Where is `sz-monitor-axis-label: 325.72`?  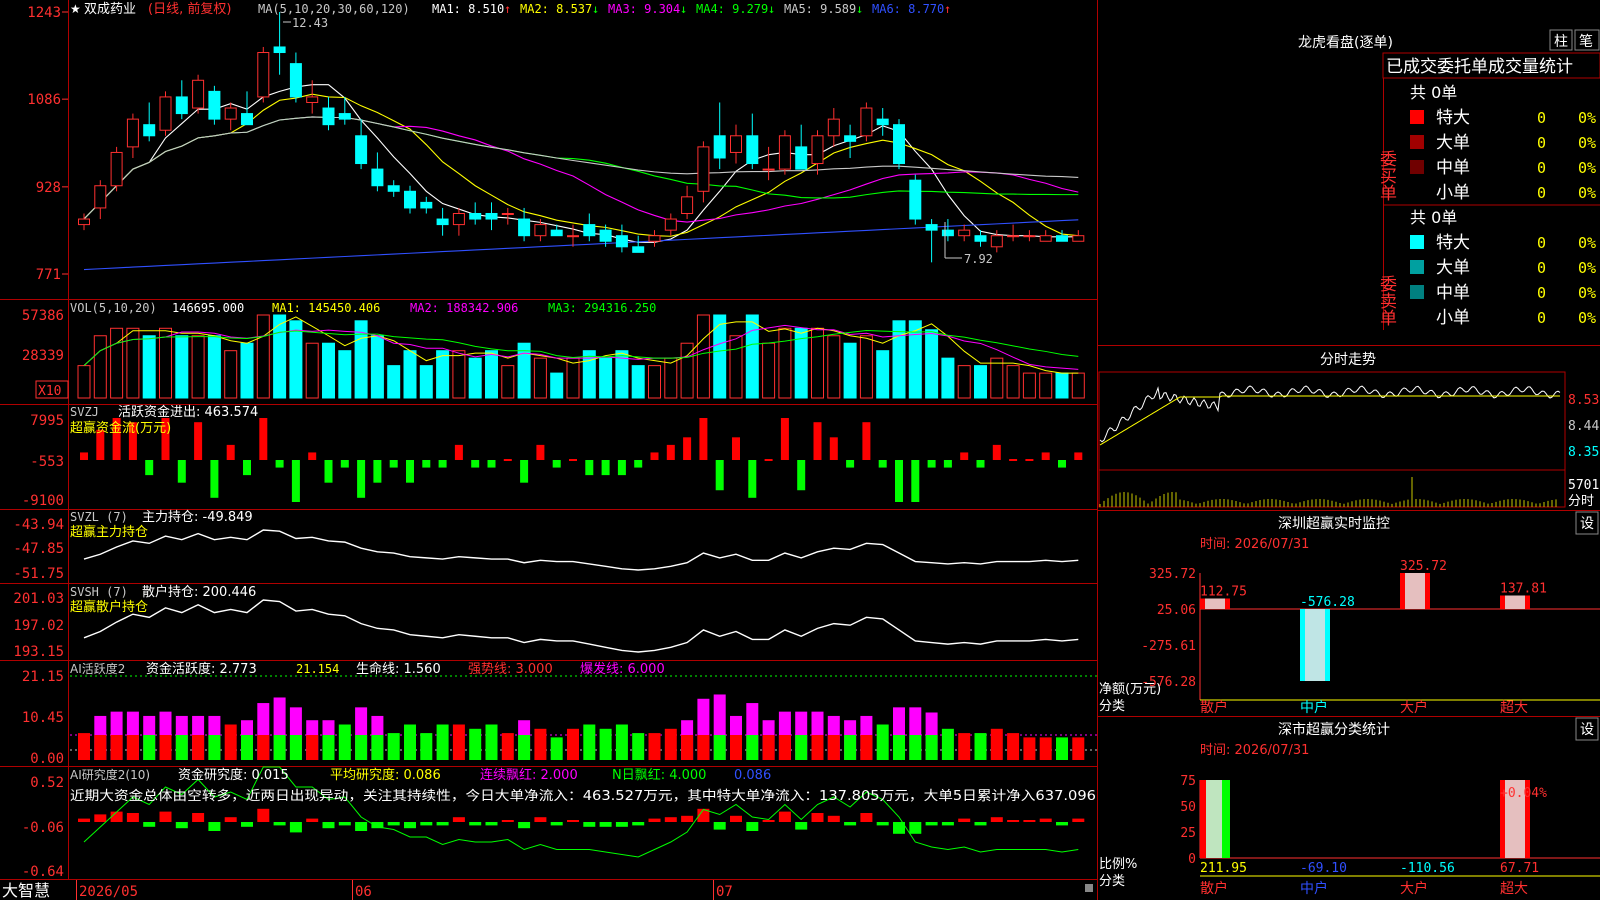 sz-monitor-axis-label: 325.72 is located at coordinates (1172, 574).